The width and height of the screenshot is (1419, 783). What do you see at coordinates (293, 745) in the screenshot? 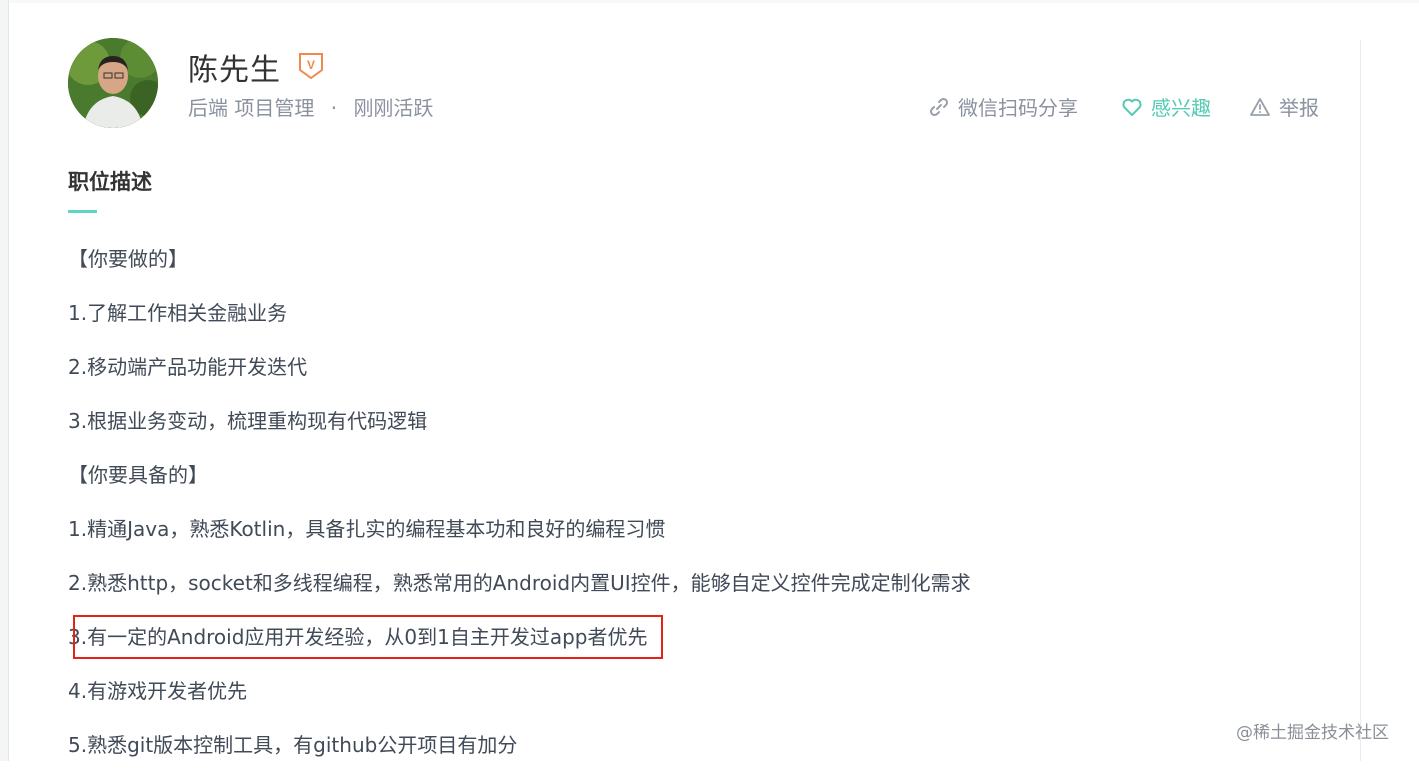
I see `description-line: 5.熟悉git版本控制工具，有github公开项目有加分` at bounding box center [293, 745].